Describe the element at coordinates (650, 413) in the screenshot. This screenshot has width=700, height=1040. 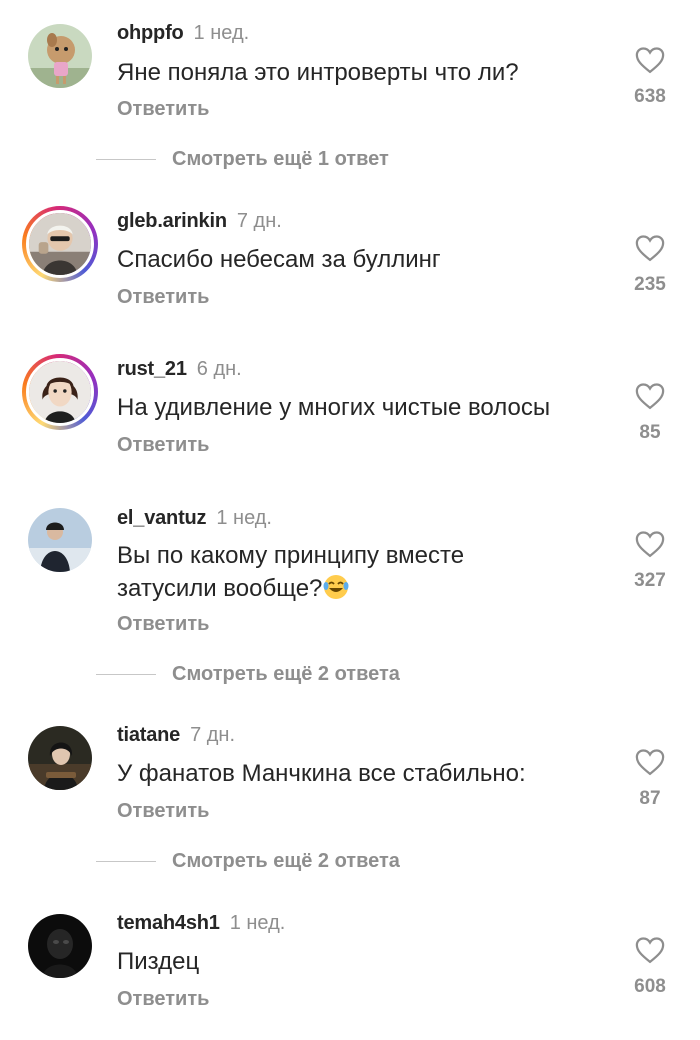
I see `like-button: 85` at that location.